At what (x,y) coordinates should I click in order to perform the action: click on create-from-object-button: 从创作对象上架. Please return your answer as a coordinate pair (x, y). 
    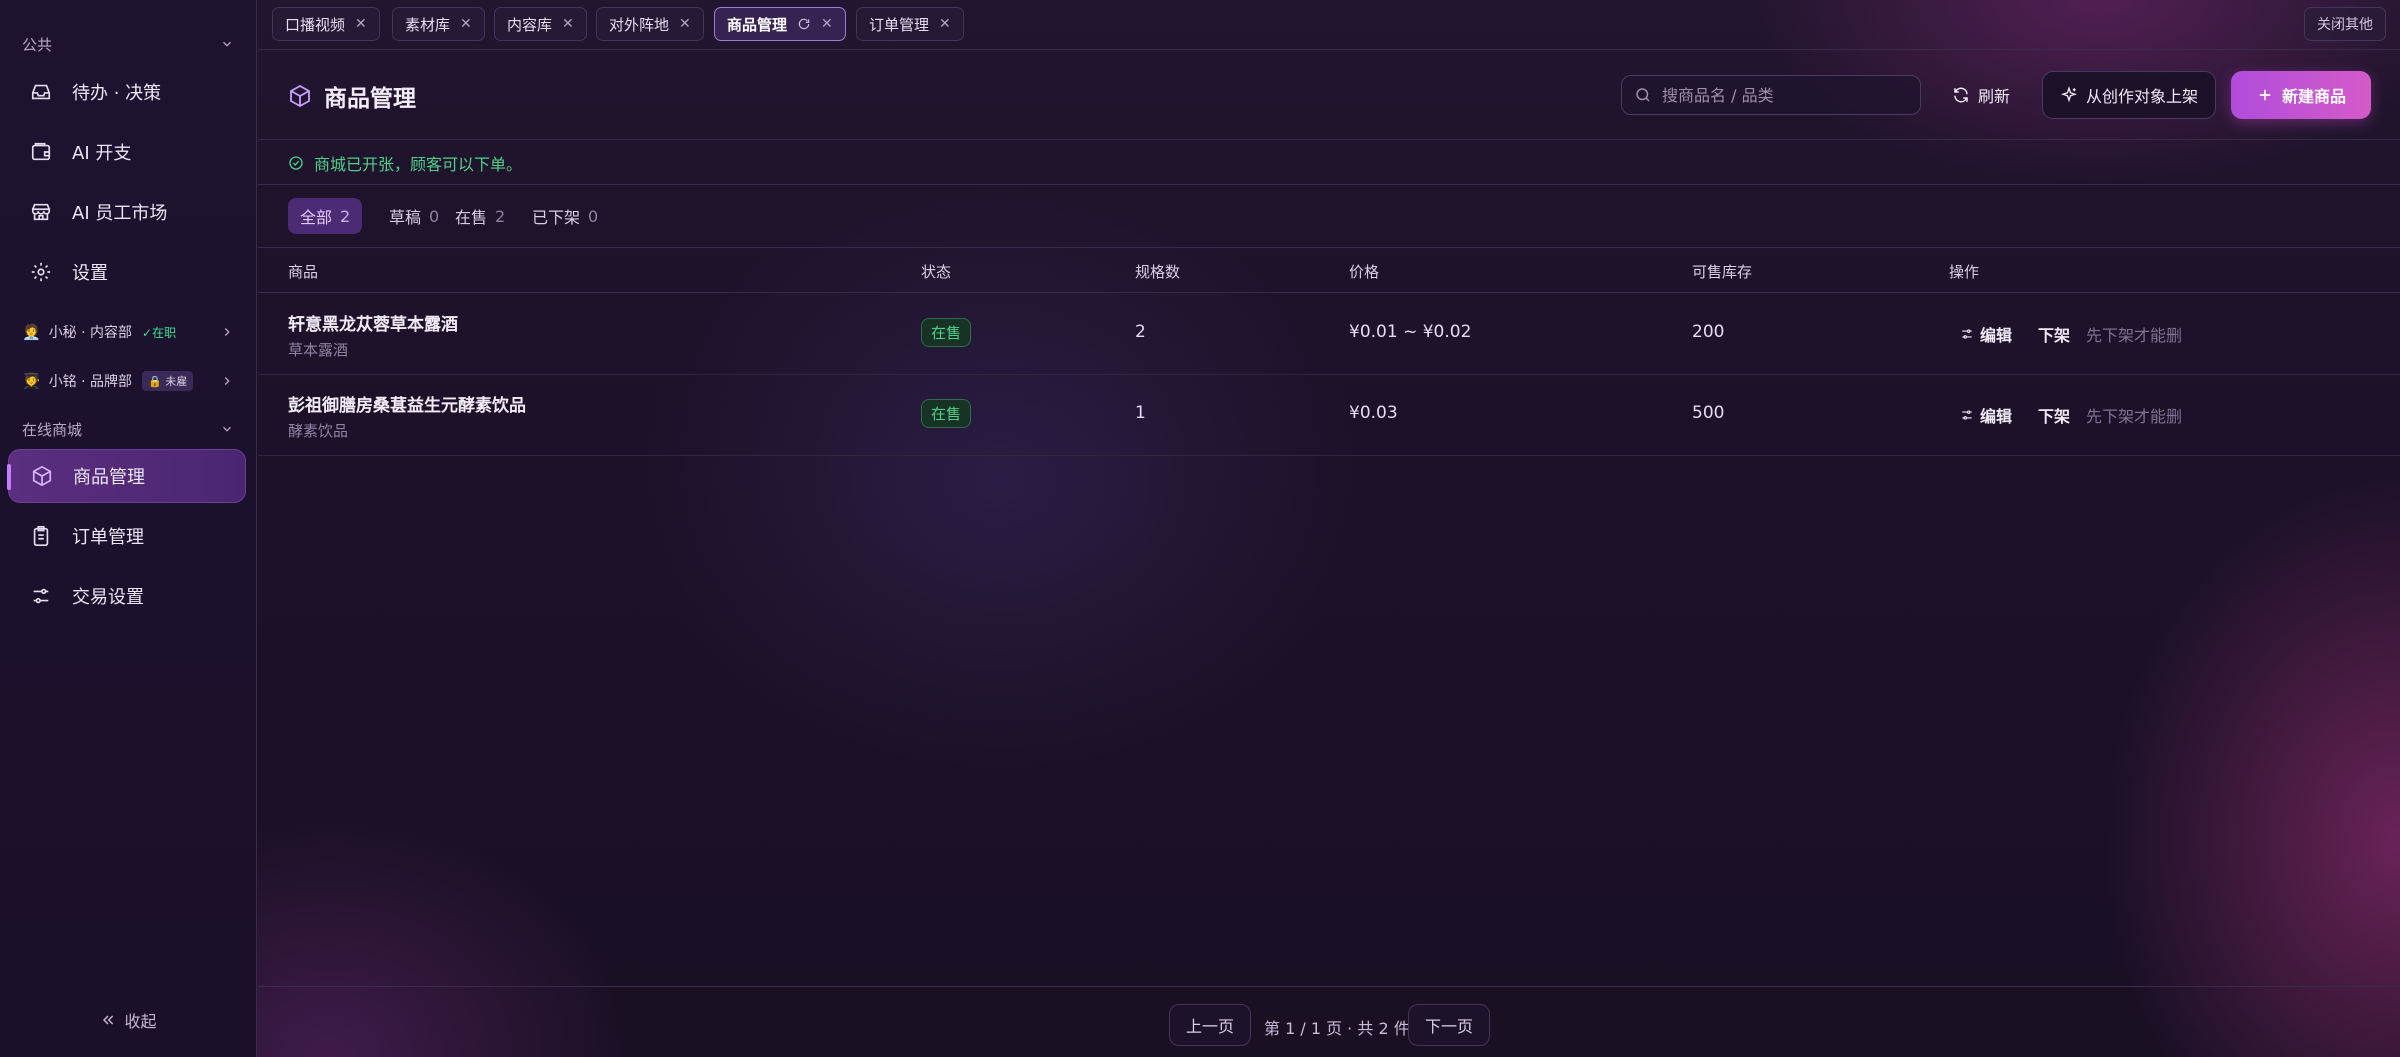
    Looking at the image, I should click on (2129, 95).